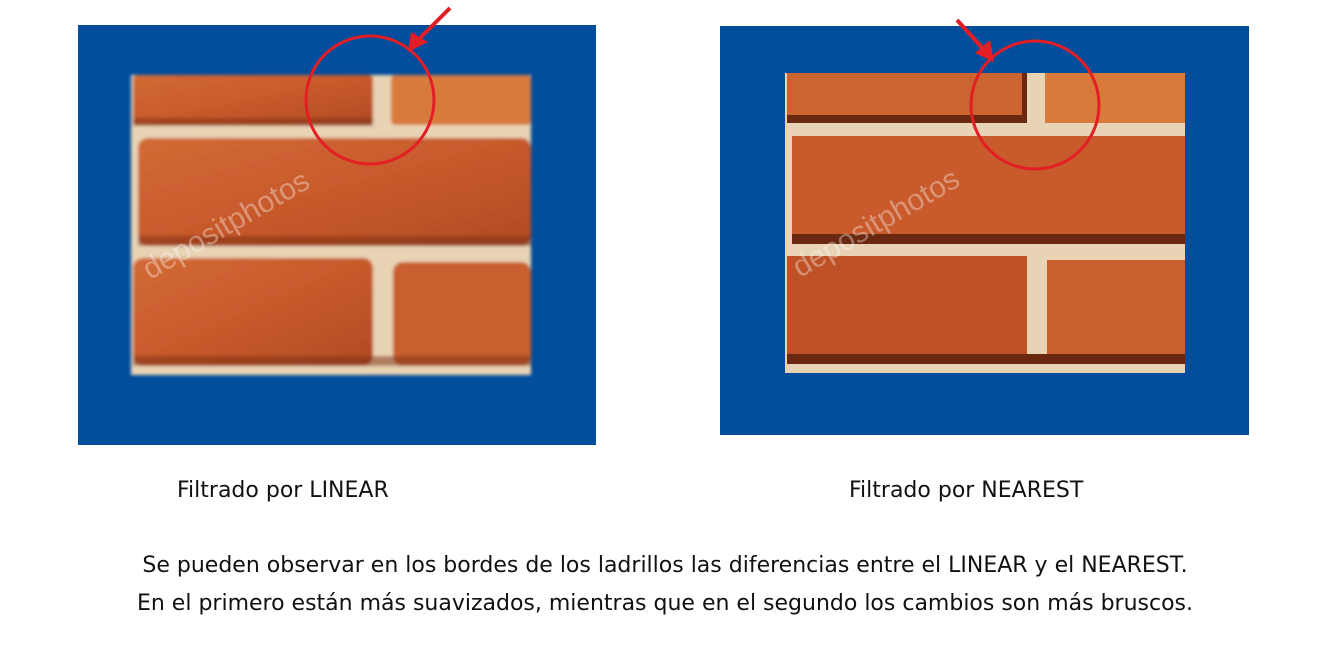 The height and width of the screenshot is (660, 1344). I want to click on linear-caption: Filtrado por LINEAR, so click(283, 490).